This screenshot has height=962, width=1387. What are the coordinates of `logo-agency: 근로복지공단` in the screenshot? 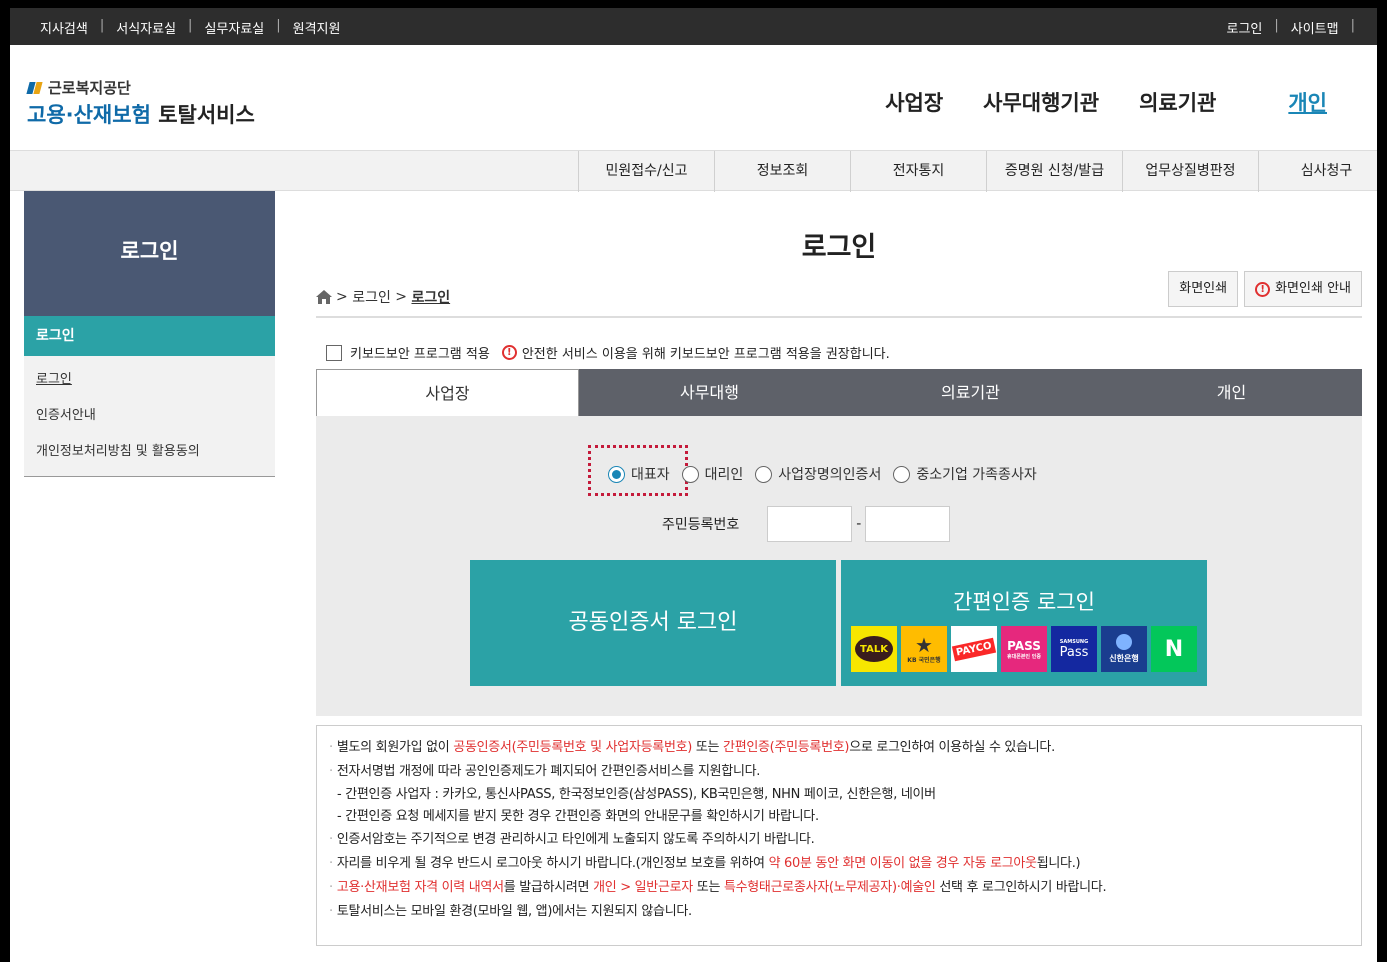 It's located at (78, 87).